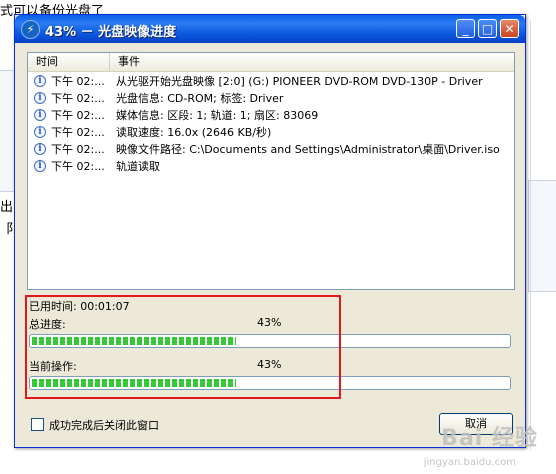 Image resolution: width=556 pixels, height=474 pixels. What do you see at coordinates (542, 236) in the screenshot?
I see `background-panel-right` at bounding box center [542, 236].